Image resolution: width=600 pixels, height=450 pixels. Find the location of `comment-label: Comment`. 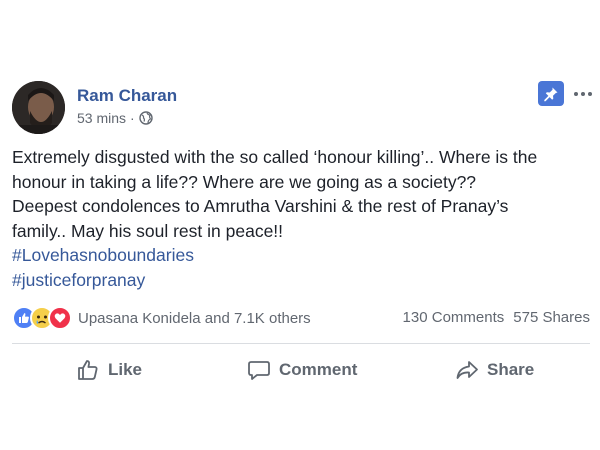

comment-label: Comment is located at coordinates (318, 369).